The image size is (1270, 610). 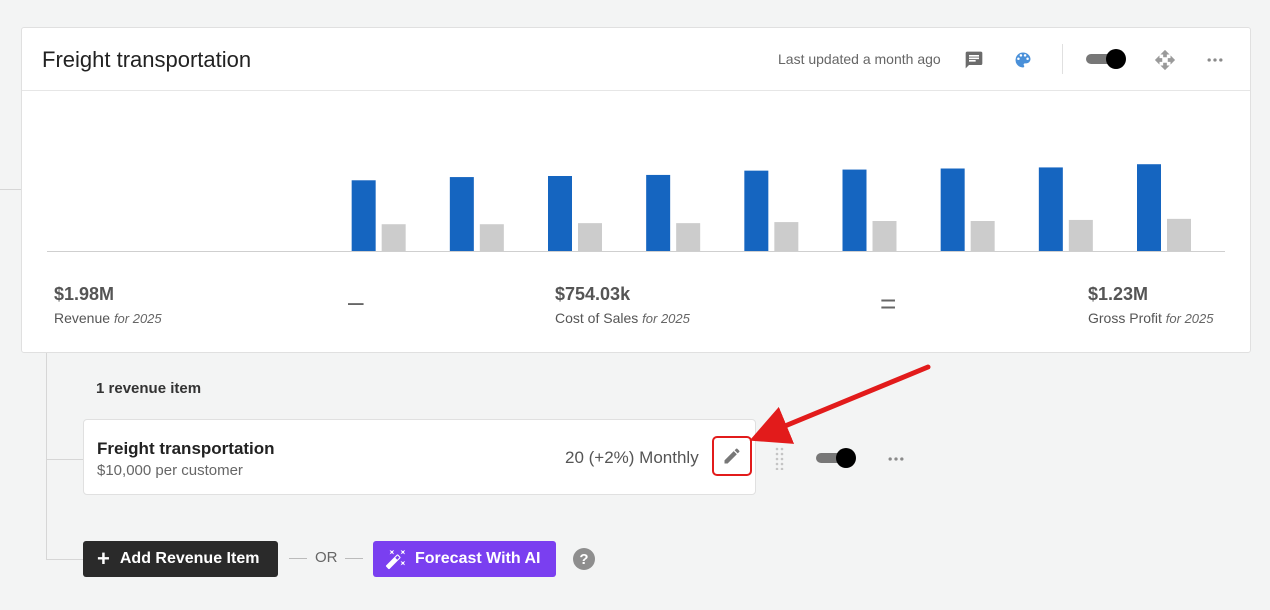 What do you see at coordinates (1062, 59) in the screenshot?
I see `header-divider` at bounding box center [1062, 59].